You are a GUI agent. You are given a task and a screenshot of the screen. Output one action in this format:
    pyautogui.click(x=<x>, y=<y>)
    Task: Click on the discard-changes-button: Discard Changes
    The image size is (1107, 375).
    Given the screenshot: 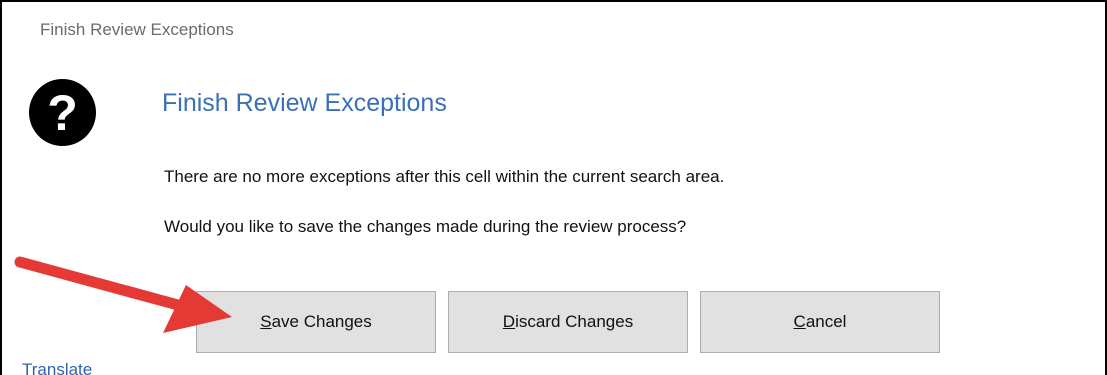 What is the action you would take?
    pyautogui.click(x=568, y=322)
    